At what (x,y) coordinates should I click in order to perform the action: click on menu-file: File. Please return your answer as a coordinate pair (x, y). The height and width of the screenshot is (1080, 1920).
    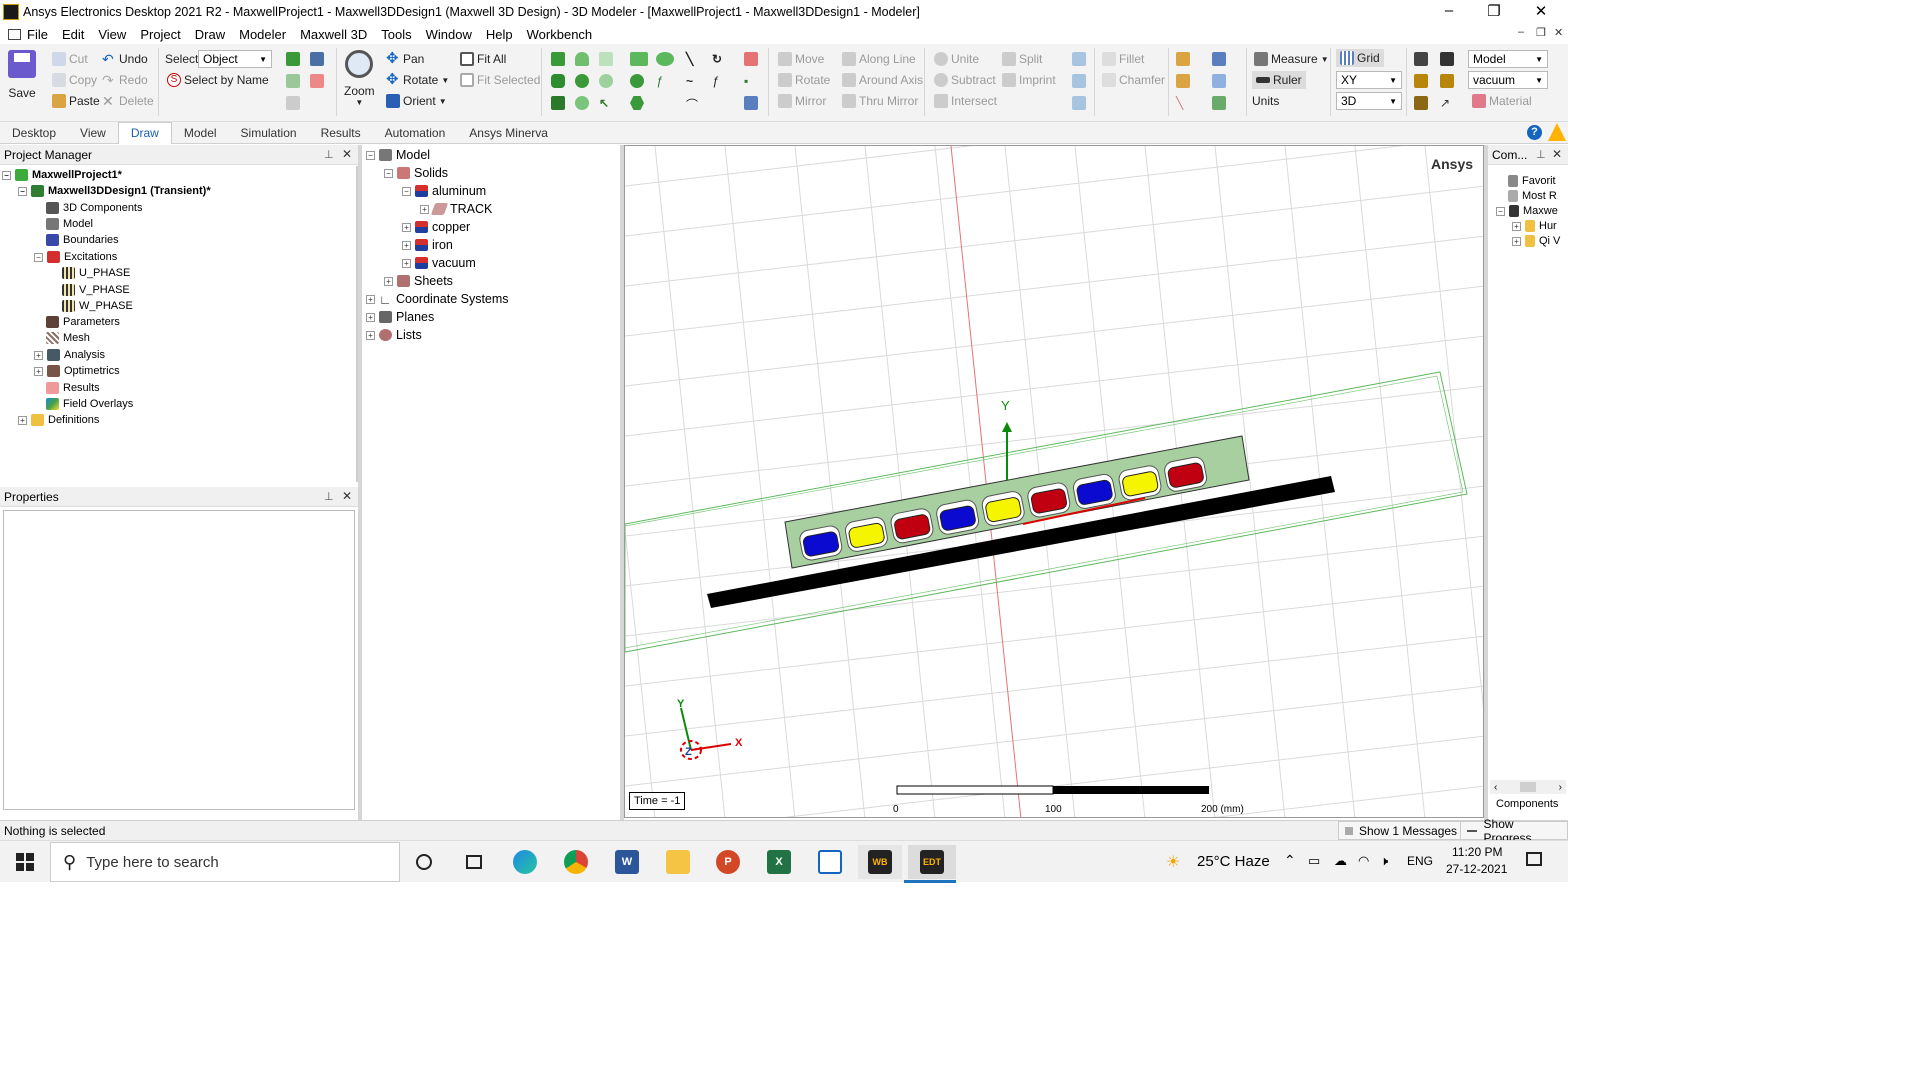
    Looking at the image, I should click on (27, 34).